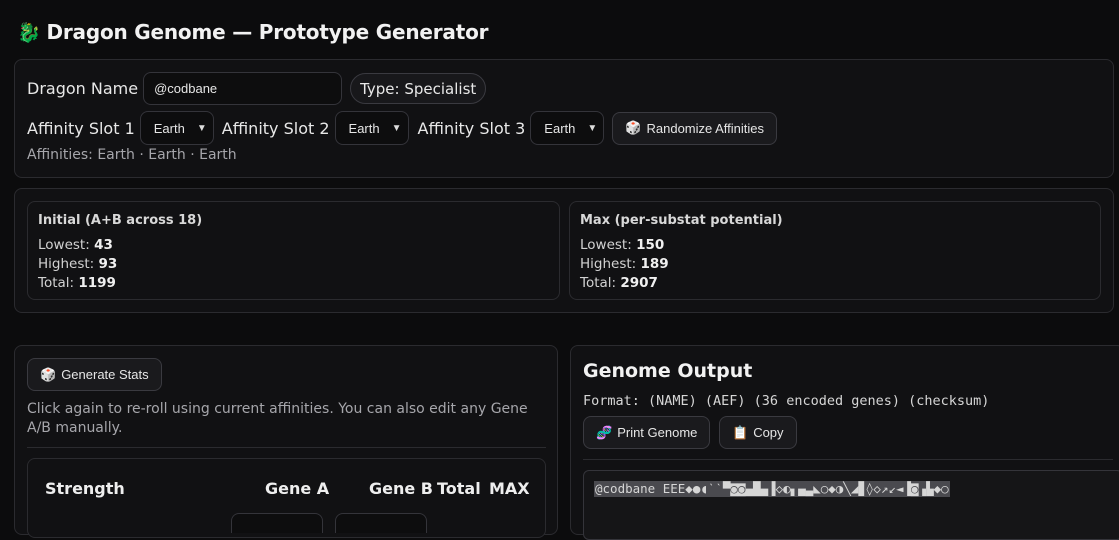  What do you see at coordinates (66, 264) in the screenshot?
I see `initial-highest-label: Highest:` at bounding box center [66, 264].